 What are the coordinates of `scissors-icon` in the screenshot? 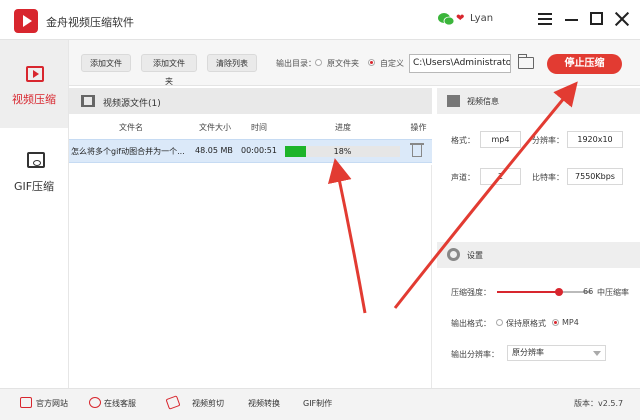 It's located at (173, 402).